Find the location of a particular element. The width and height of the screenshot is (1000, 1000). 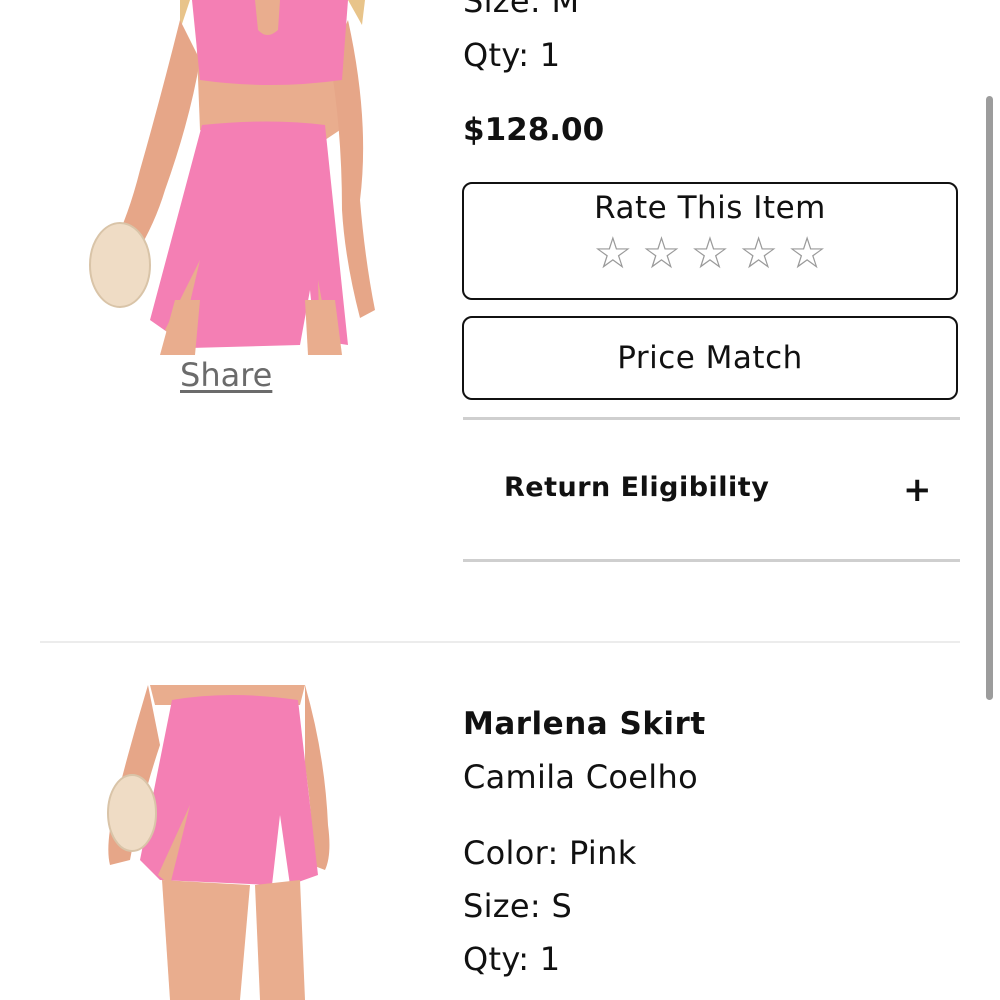

item2-qty: Qty: 1 is located at coordinates (512, 959).